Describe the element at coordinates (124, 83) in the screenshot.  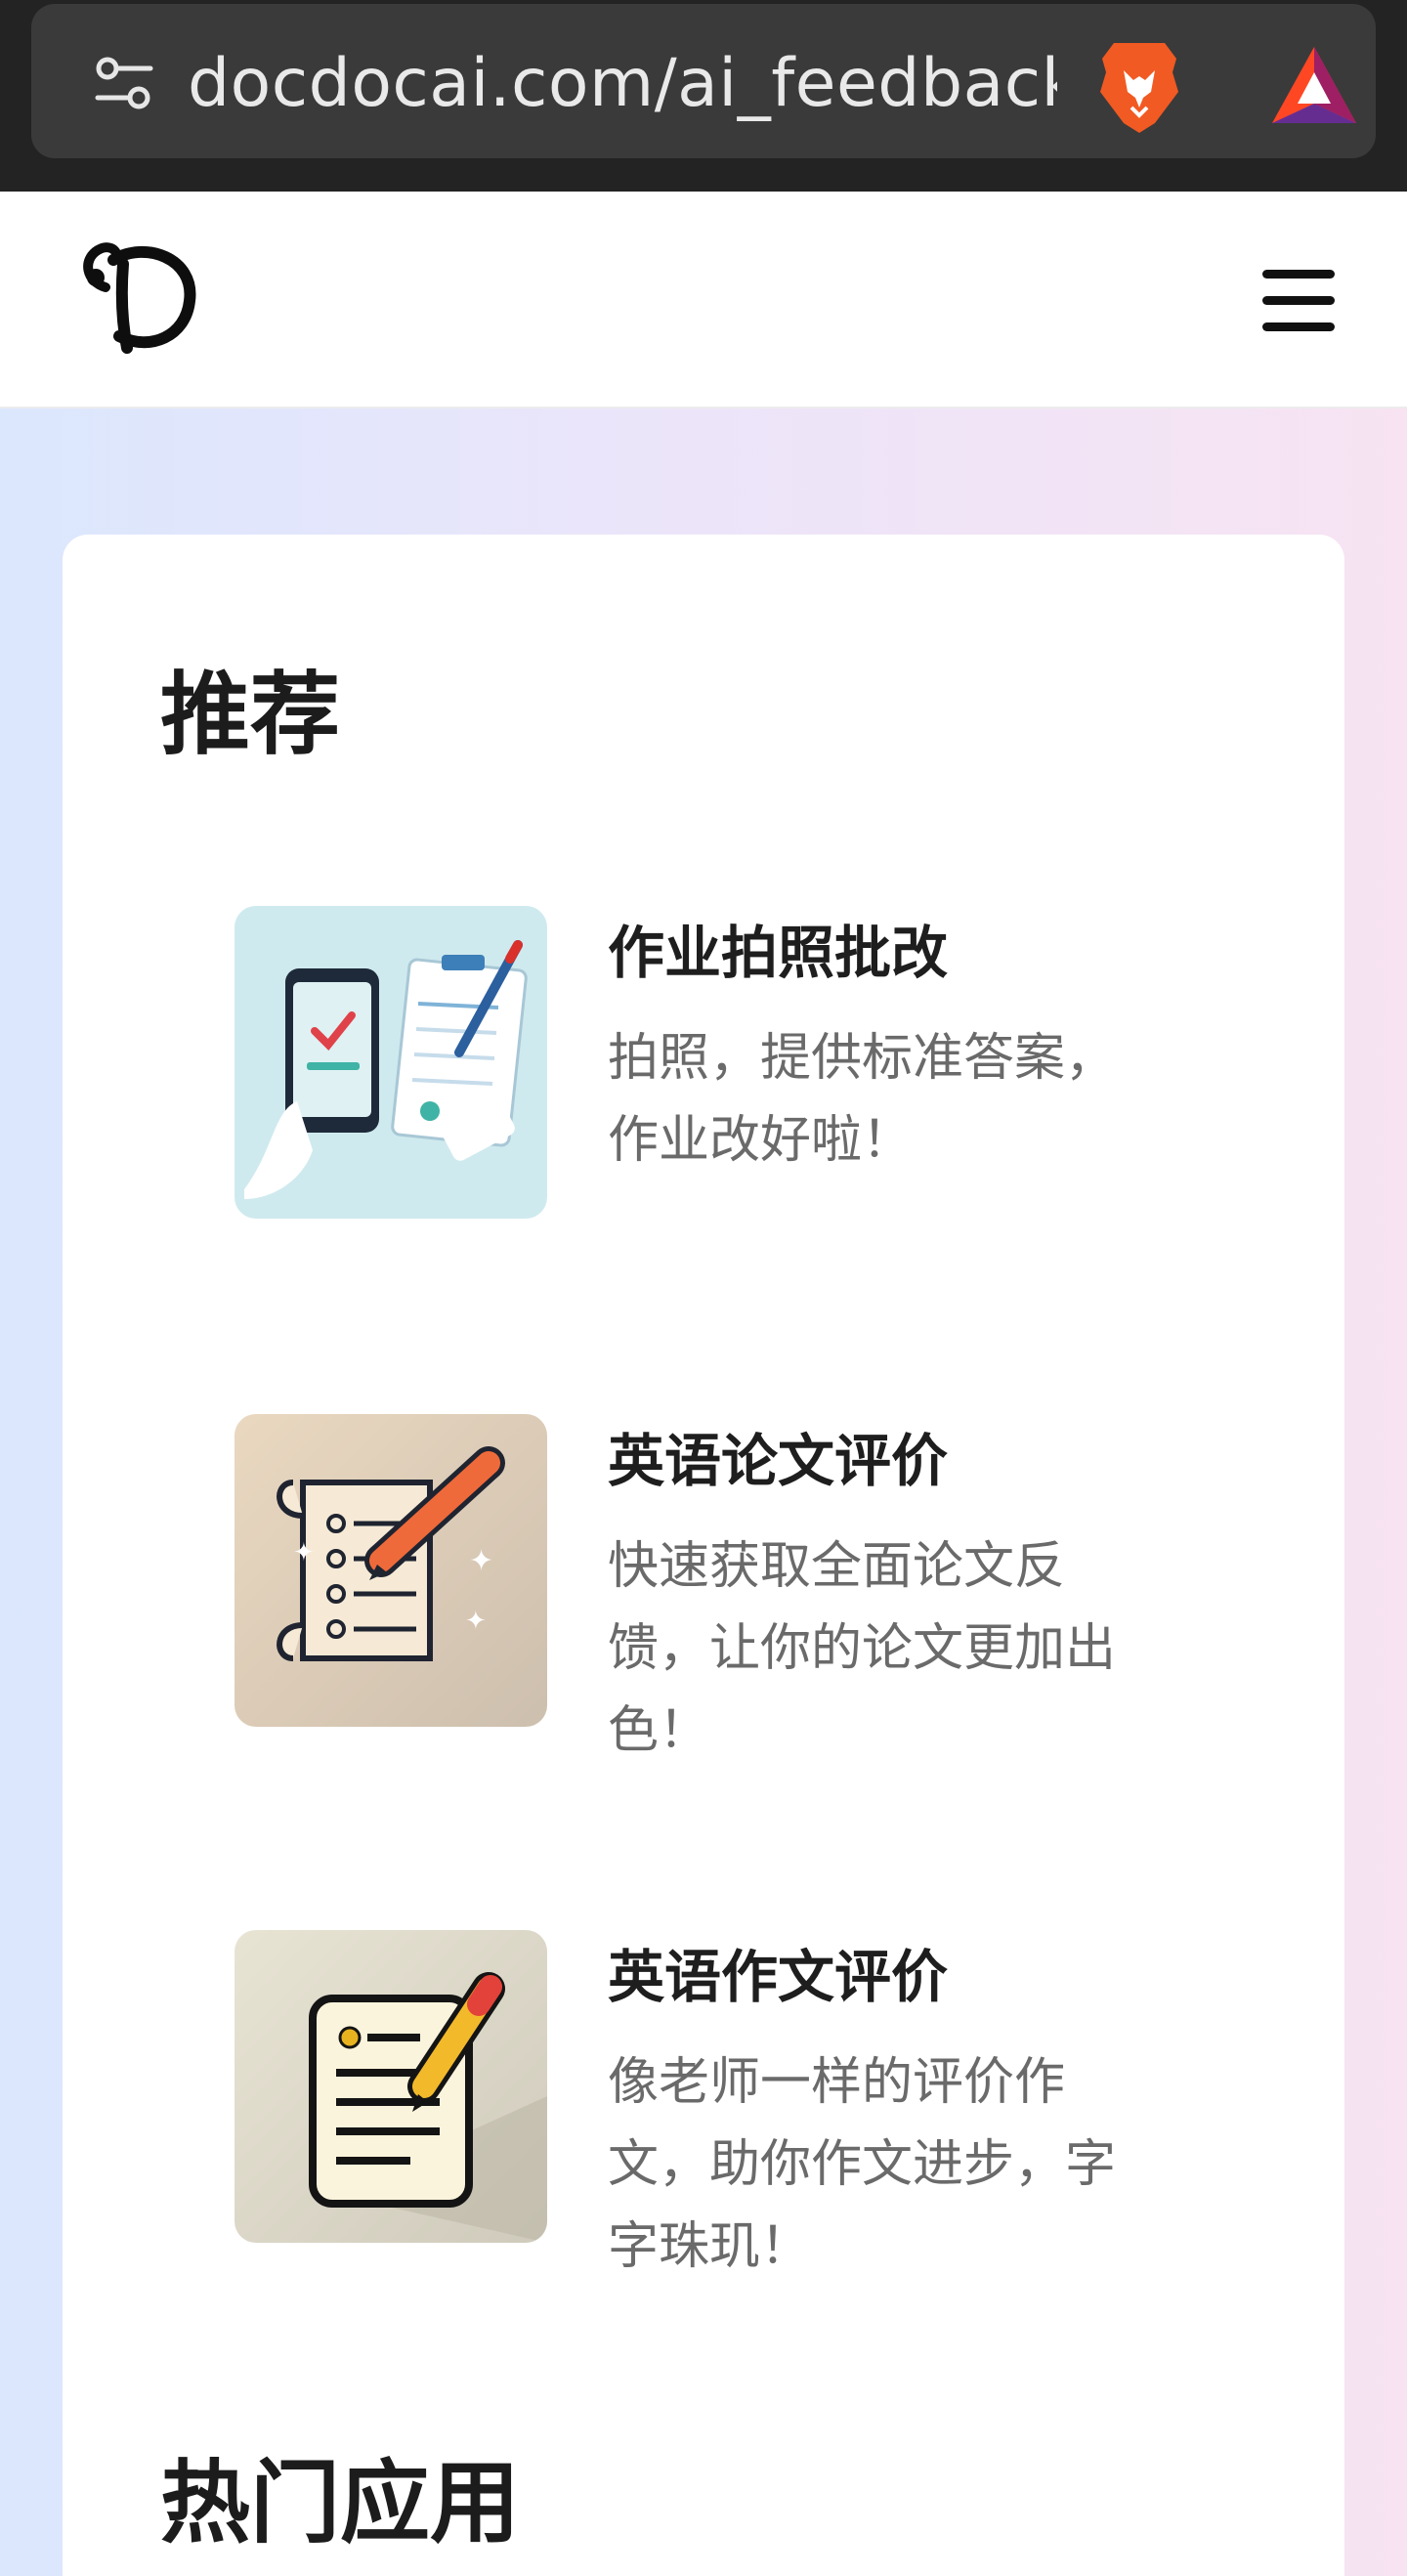
I see `tune-icon` at that location.